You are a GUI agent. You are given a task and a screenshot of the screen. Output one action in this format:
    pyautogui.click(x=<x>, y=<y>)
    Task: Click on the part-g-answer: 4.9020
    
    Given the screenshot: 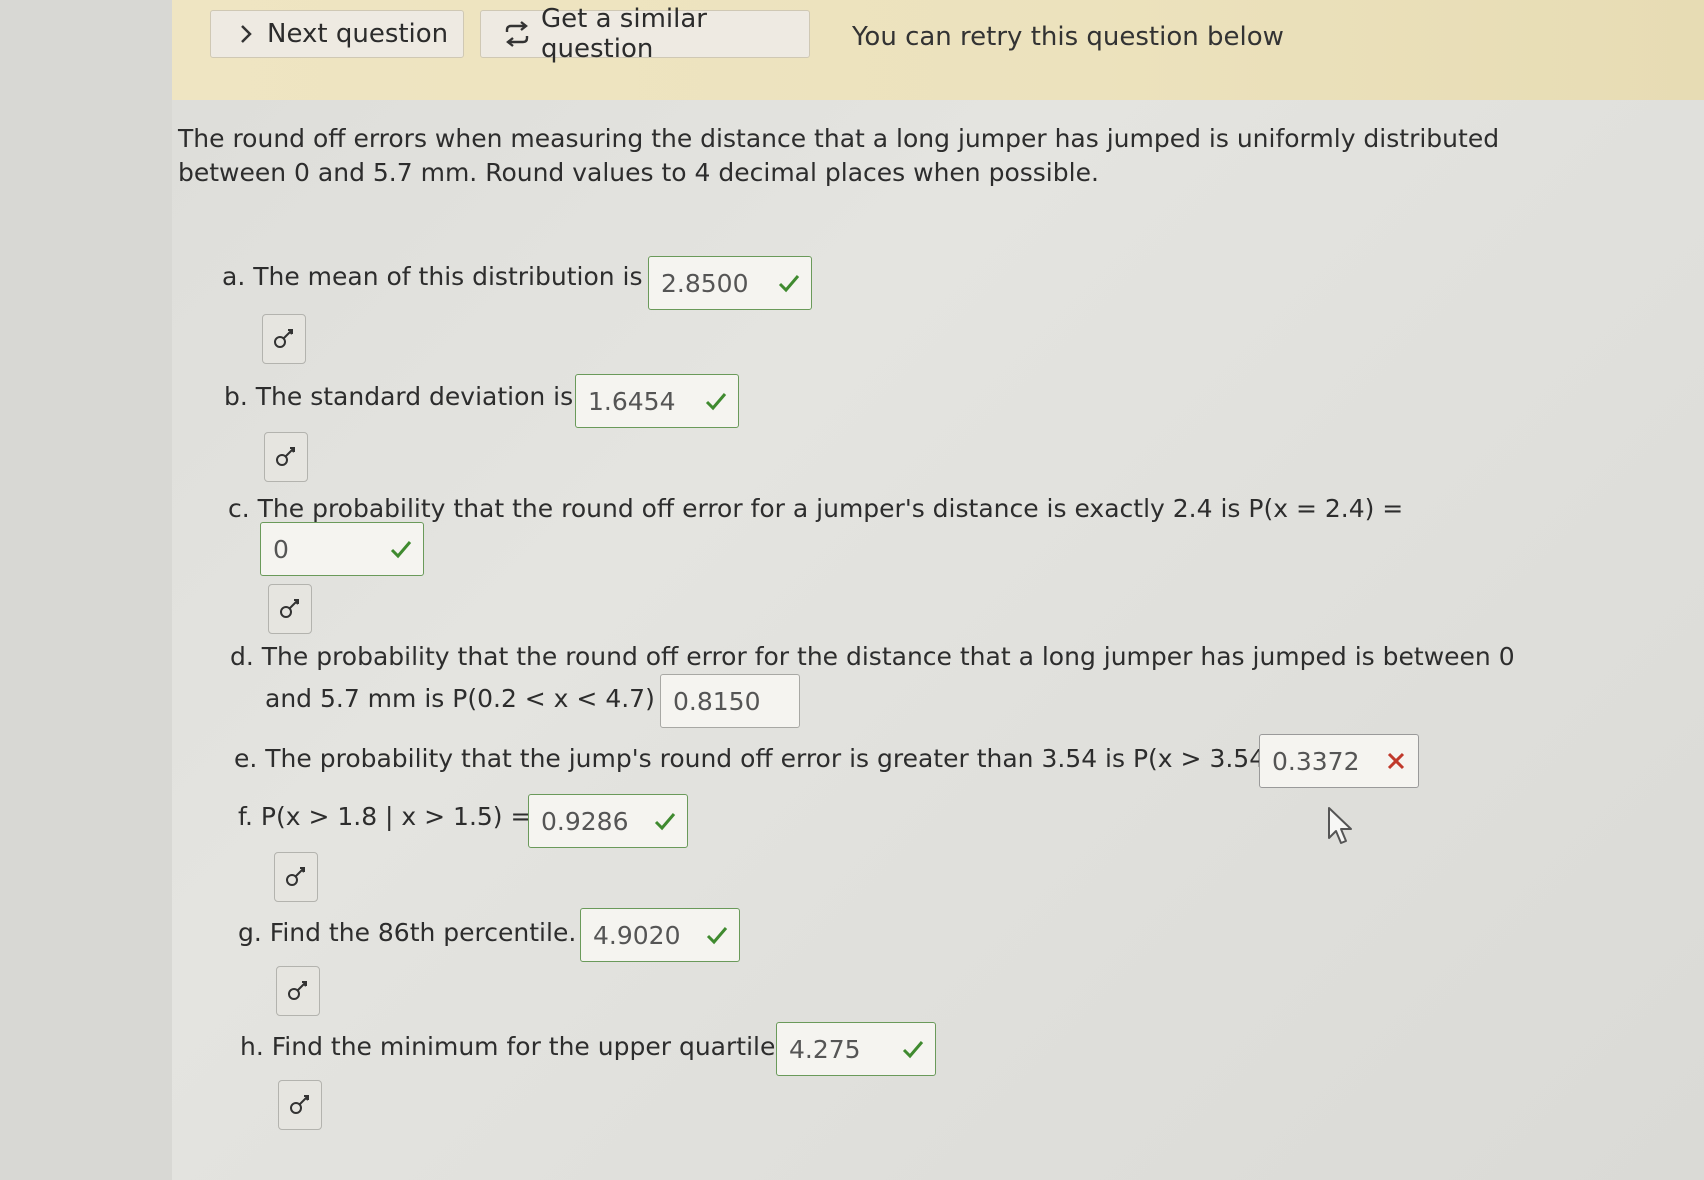 What is the action you would take?
    pyautogui.click(x=660, y=935)
    